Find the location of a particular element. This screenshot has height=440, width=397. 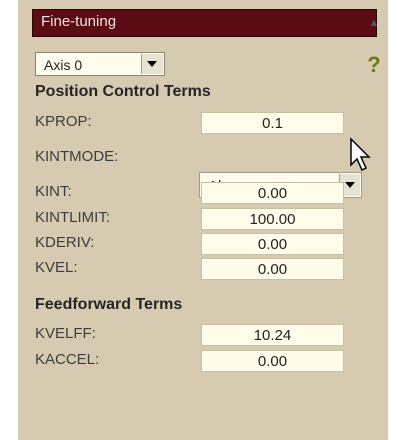

axis-select: Axis 0 is located at coordinates (100, 64).